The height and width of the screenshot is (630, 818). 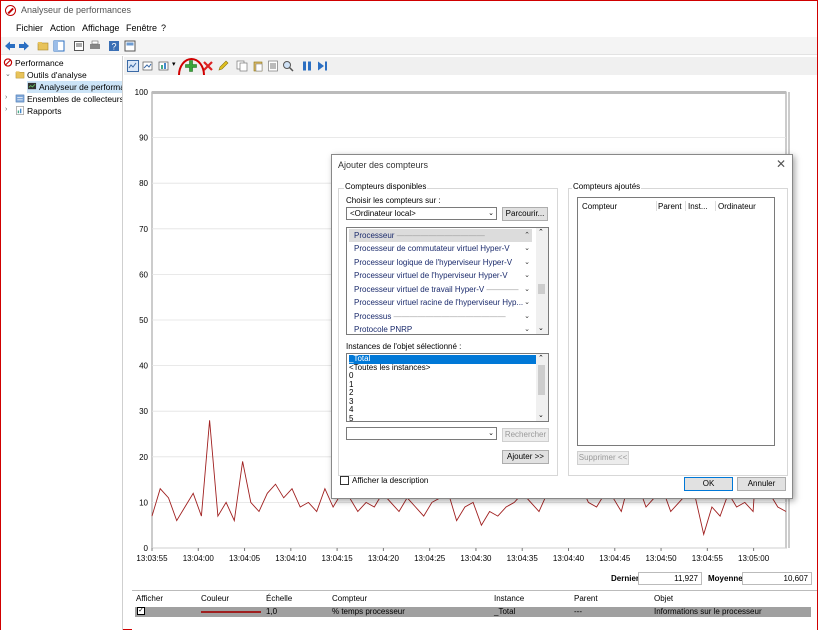 I want to click on header-instance: Instance, so click(x=509, y=598).